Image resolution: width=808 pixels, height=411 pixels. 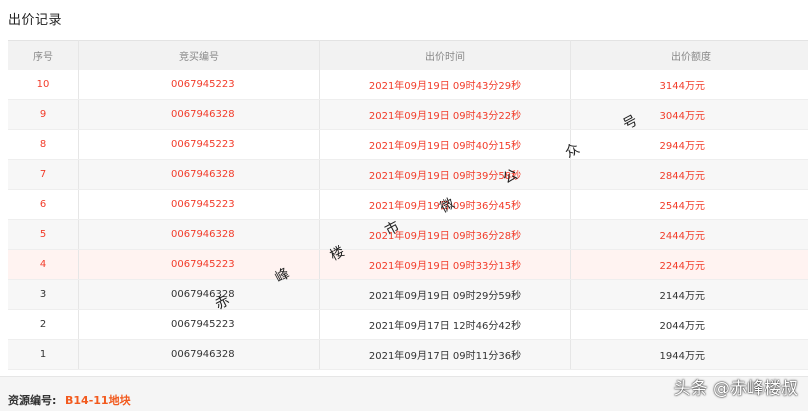 I want to click on cell-serial: 3, so click(x=43, y=295).